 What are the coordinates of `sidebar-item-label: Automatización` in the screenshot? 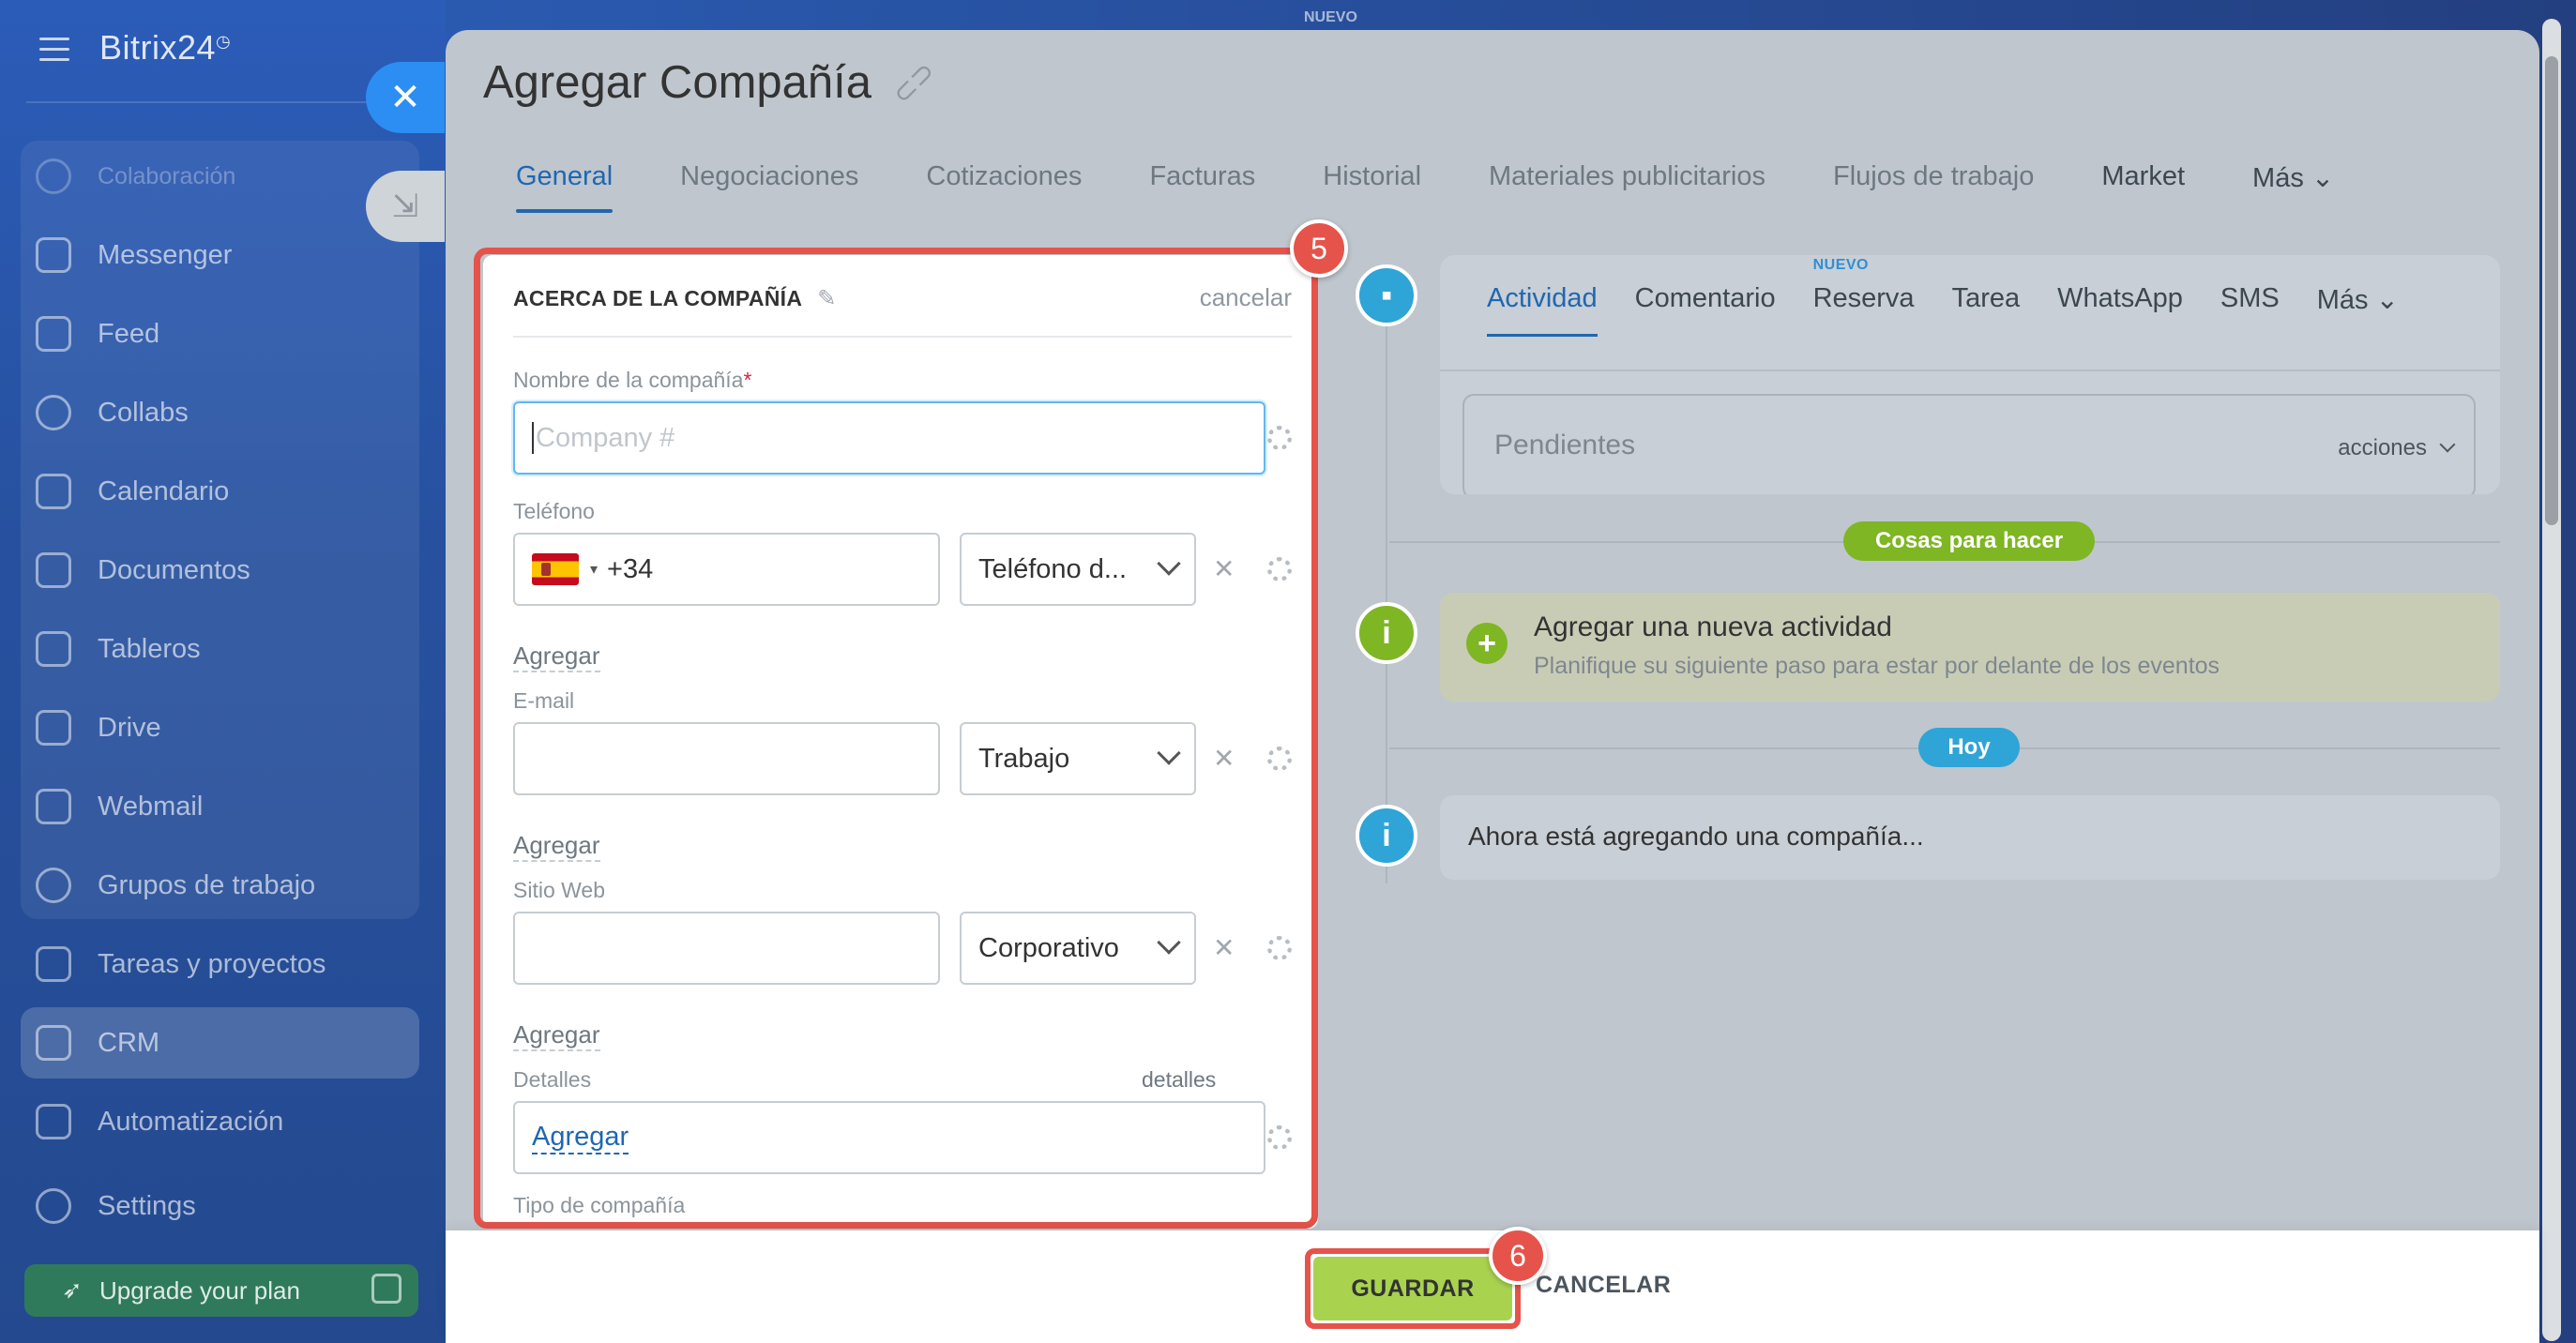 It's located at (191, 1121).